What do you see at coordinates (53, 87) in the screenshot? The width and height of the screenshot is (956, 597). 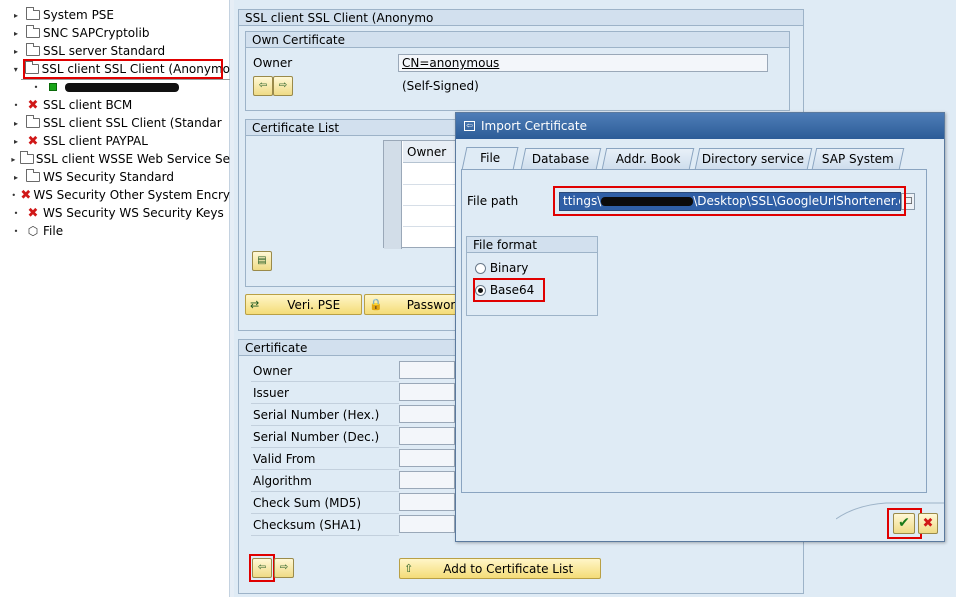 I see `certificate-status-icon` at bounding box center [53, 87].